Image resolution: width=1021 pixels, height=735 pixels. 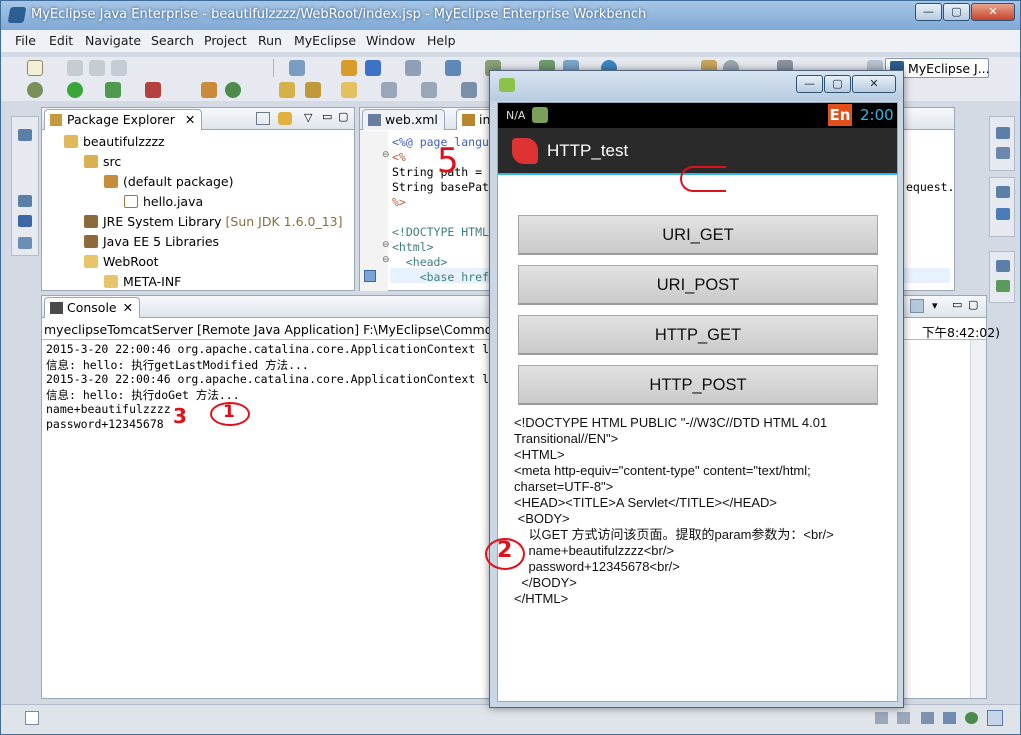 What do you see at coordinates (468, 120) in the screenshot?
I see `jsp-file-icon` at bounding box center [468, 120].